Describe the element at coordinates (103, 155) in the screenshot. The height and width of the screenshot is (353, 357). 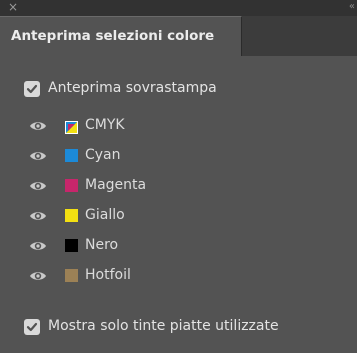
I see `separation-label: Cyan` at that location.